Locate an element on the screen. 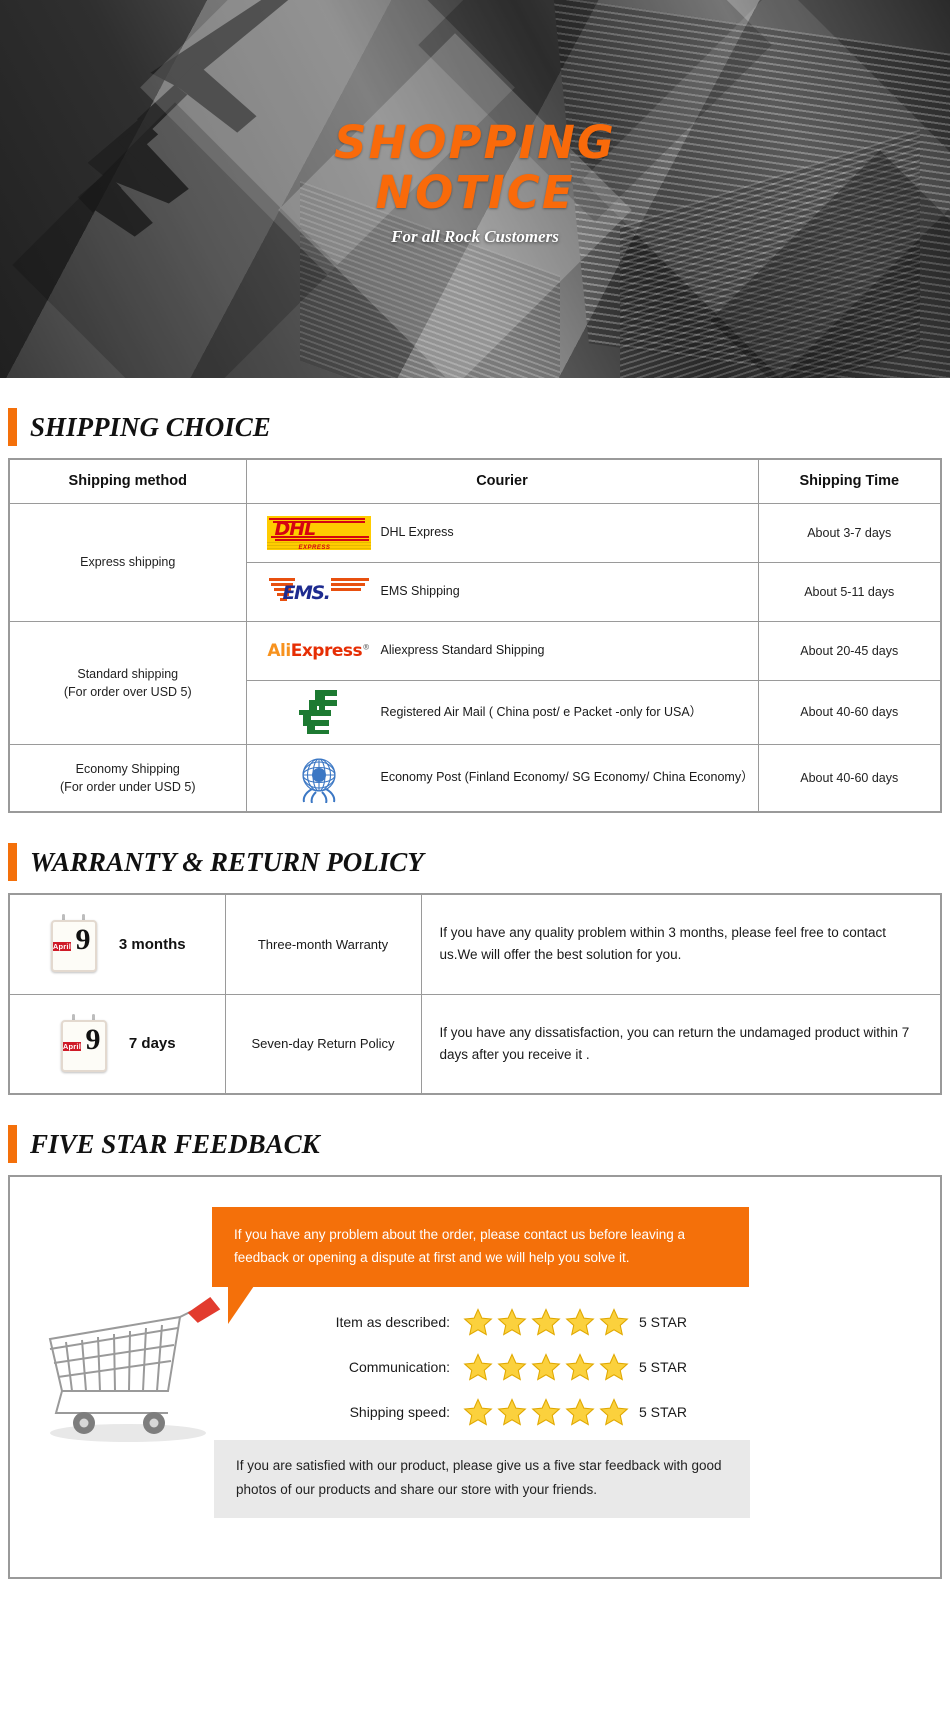 This screenshot has height=1730, width=950. aliexpress-logo-icon: AliExpress® is located at coordinates (318, 650).